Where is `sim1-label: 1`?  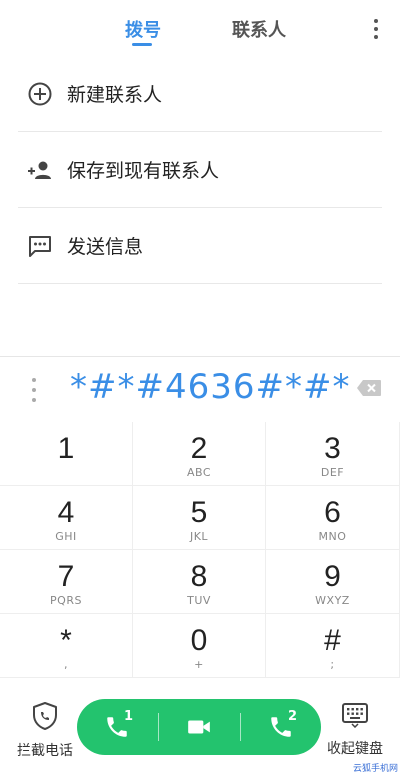
sim1-label: 1 is located at coordinates (129, 716).